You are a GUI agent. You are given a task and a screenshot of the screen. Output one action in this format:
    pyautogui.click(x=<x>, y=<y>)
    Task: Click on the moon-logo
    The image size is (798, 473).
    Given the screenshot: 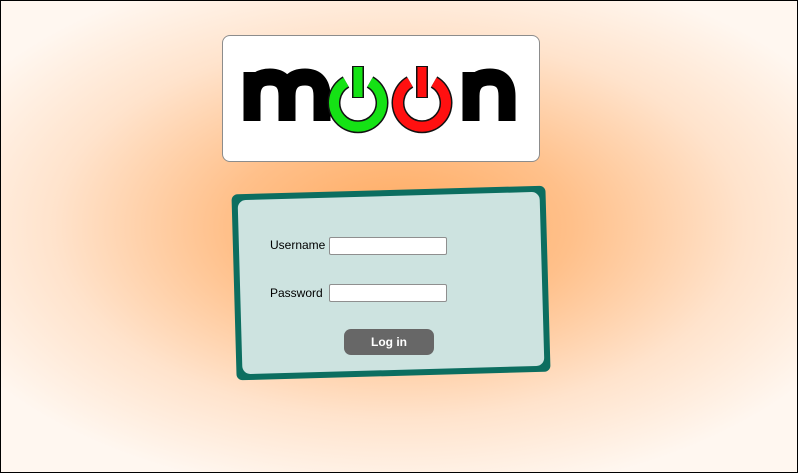 What is the action you would take?
    pyautogui.click(x=379, y=100)
    